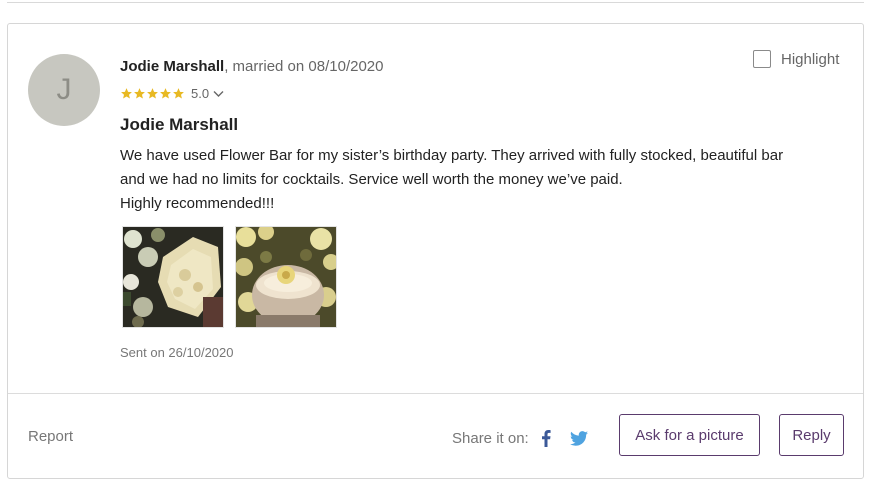 The height and width of the screenshot is (496, 896). Describe the element at coordinates (762, 59) in the screenshot. I see `highlight-checkbox` at that location.